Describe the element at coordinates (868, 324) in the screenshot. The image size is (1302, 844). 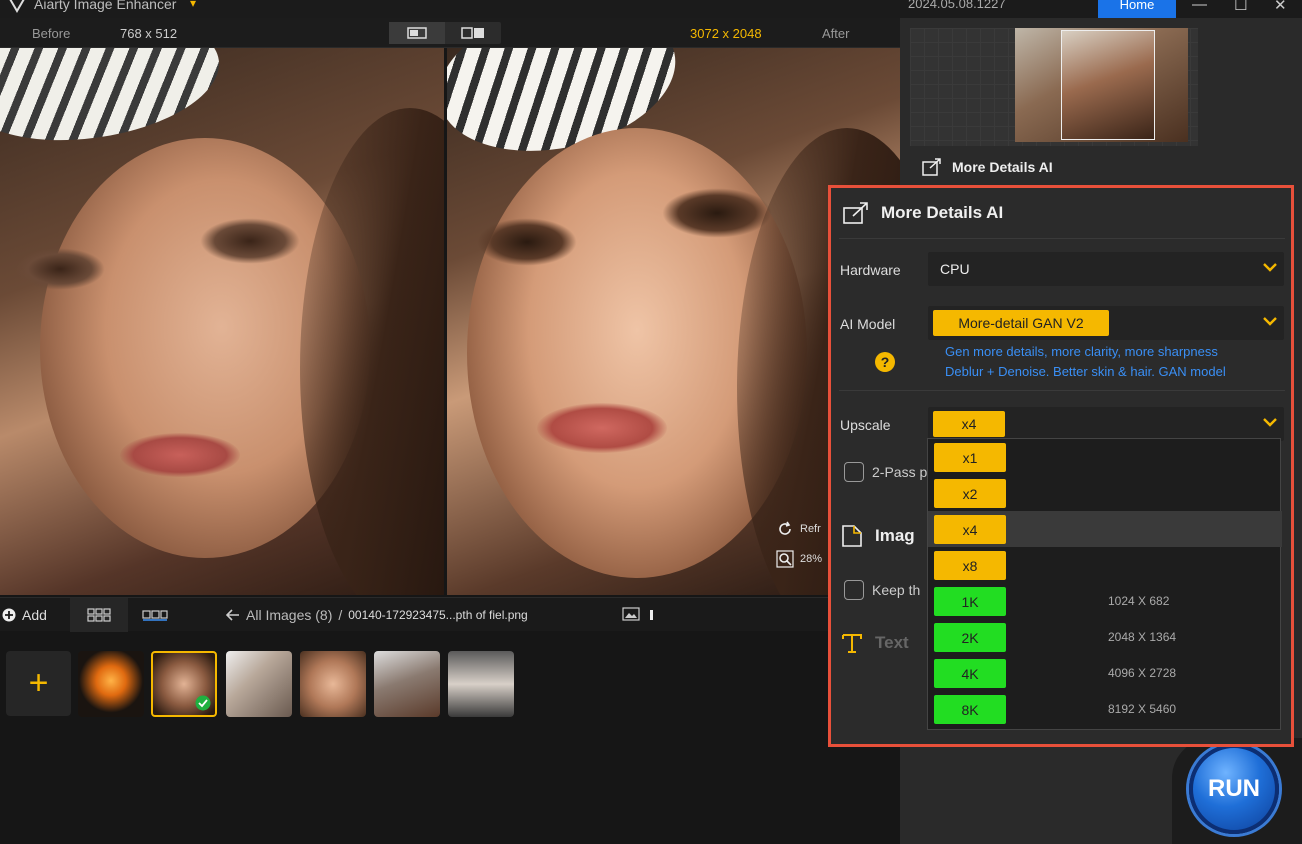
I see `ai-model-label: AI Model` at that location.